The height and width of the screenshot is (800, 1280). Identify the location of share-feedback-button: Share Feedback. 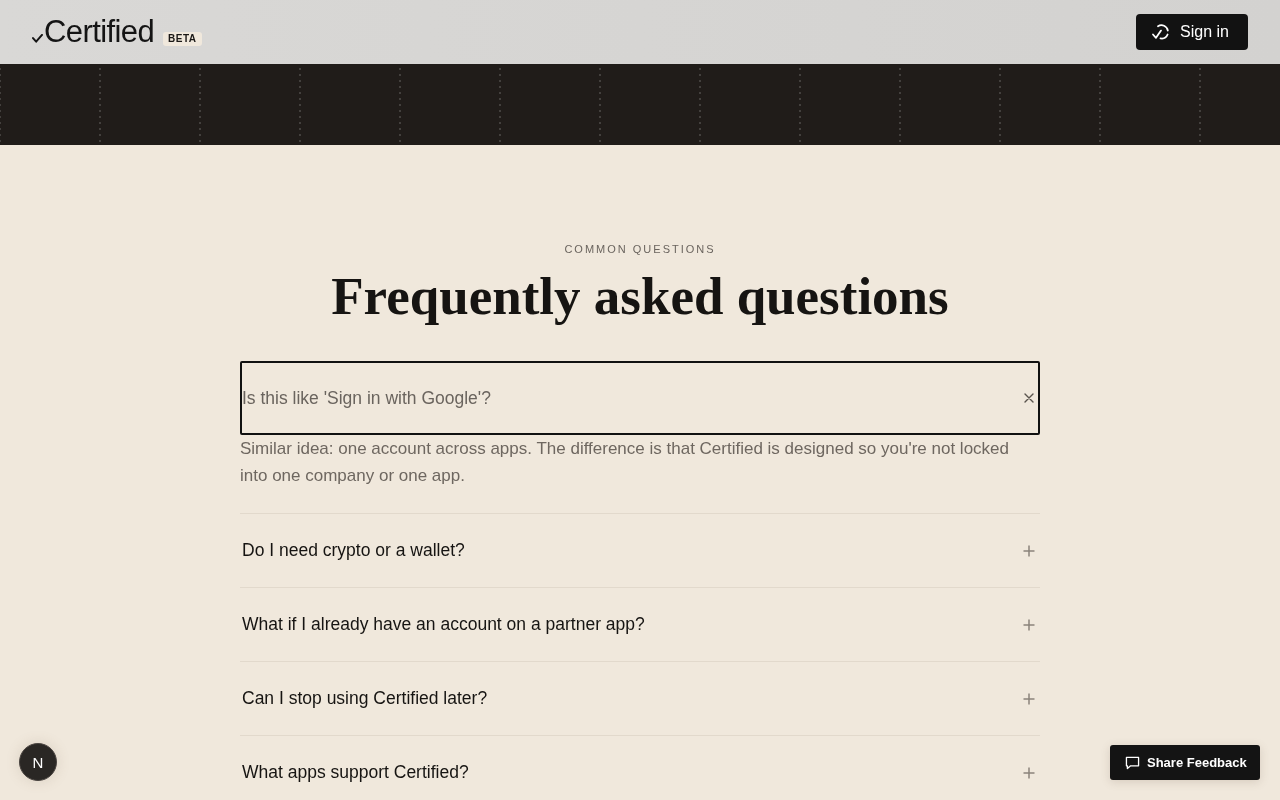
(1185, 762).